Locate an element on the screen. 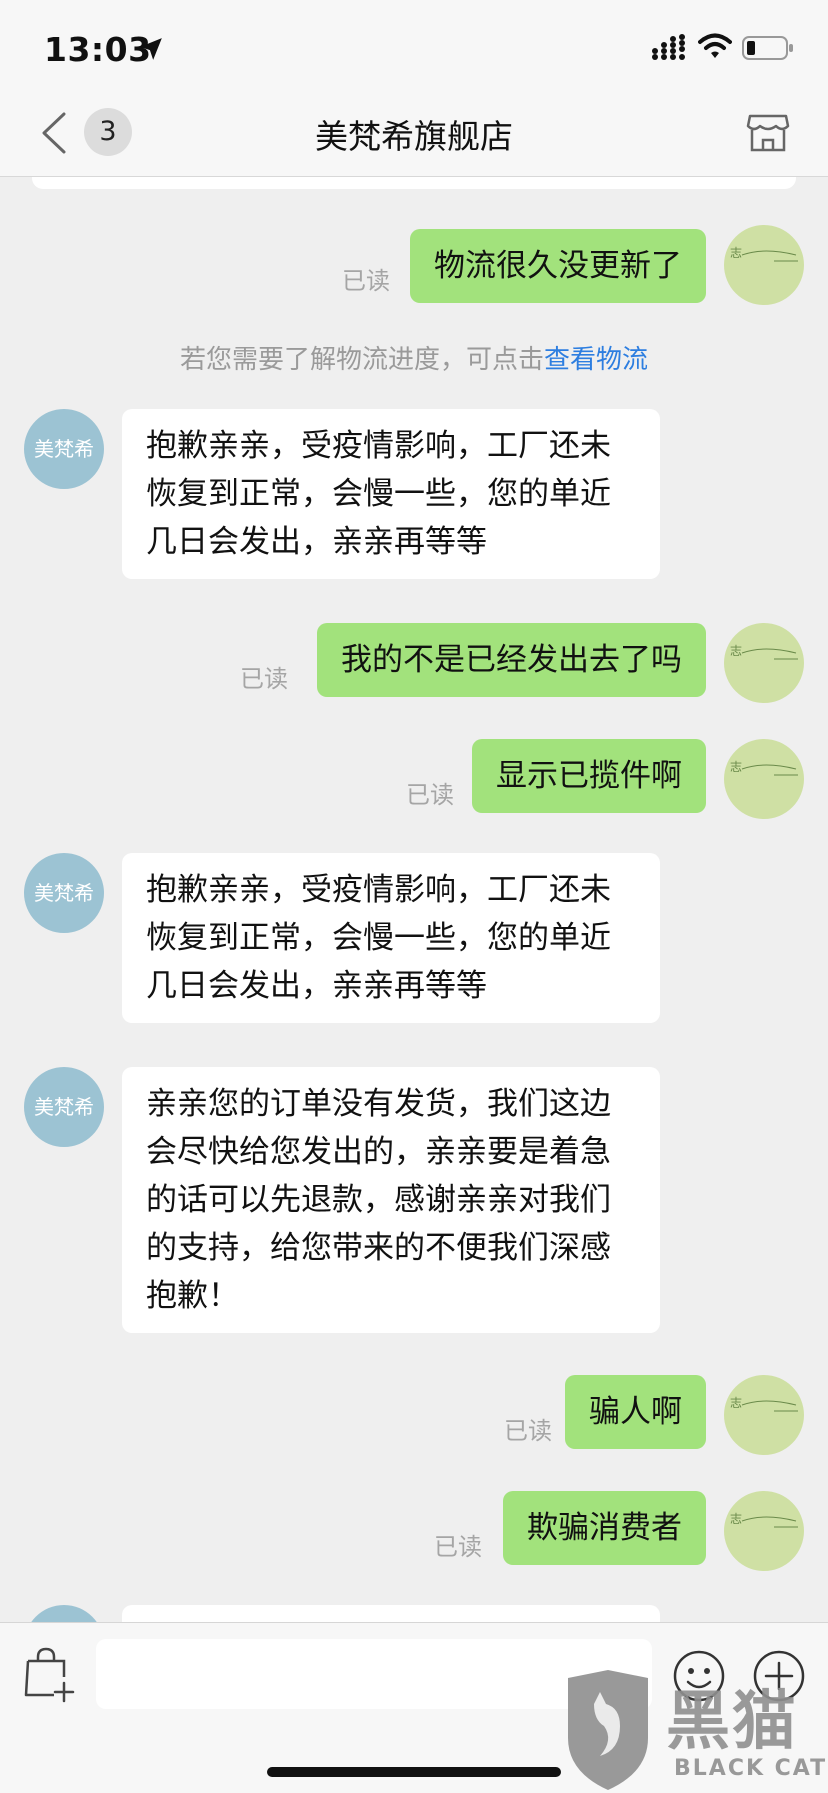 This screenshot has height=1793, width=828. outgoing-message: 已读 物流很久没更新了 志 is located at coordinates (414, 265).